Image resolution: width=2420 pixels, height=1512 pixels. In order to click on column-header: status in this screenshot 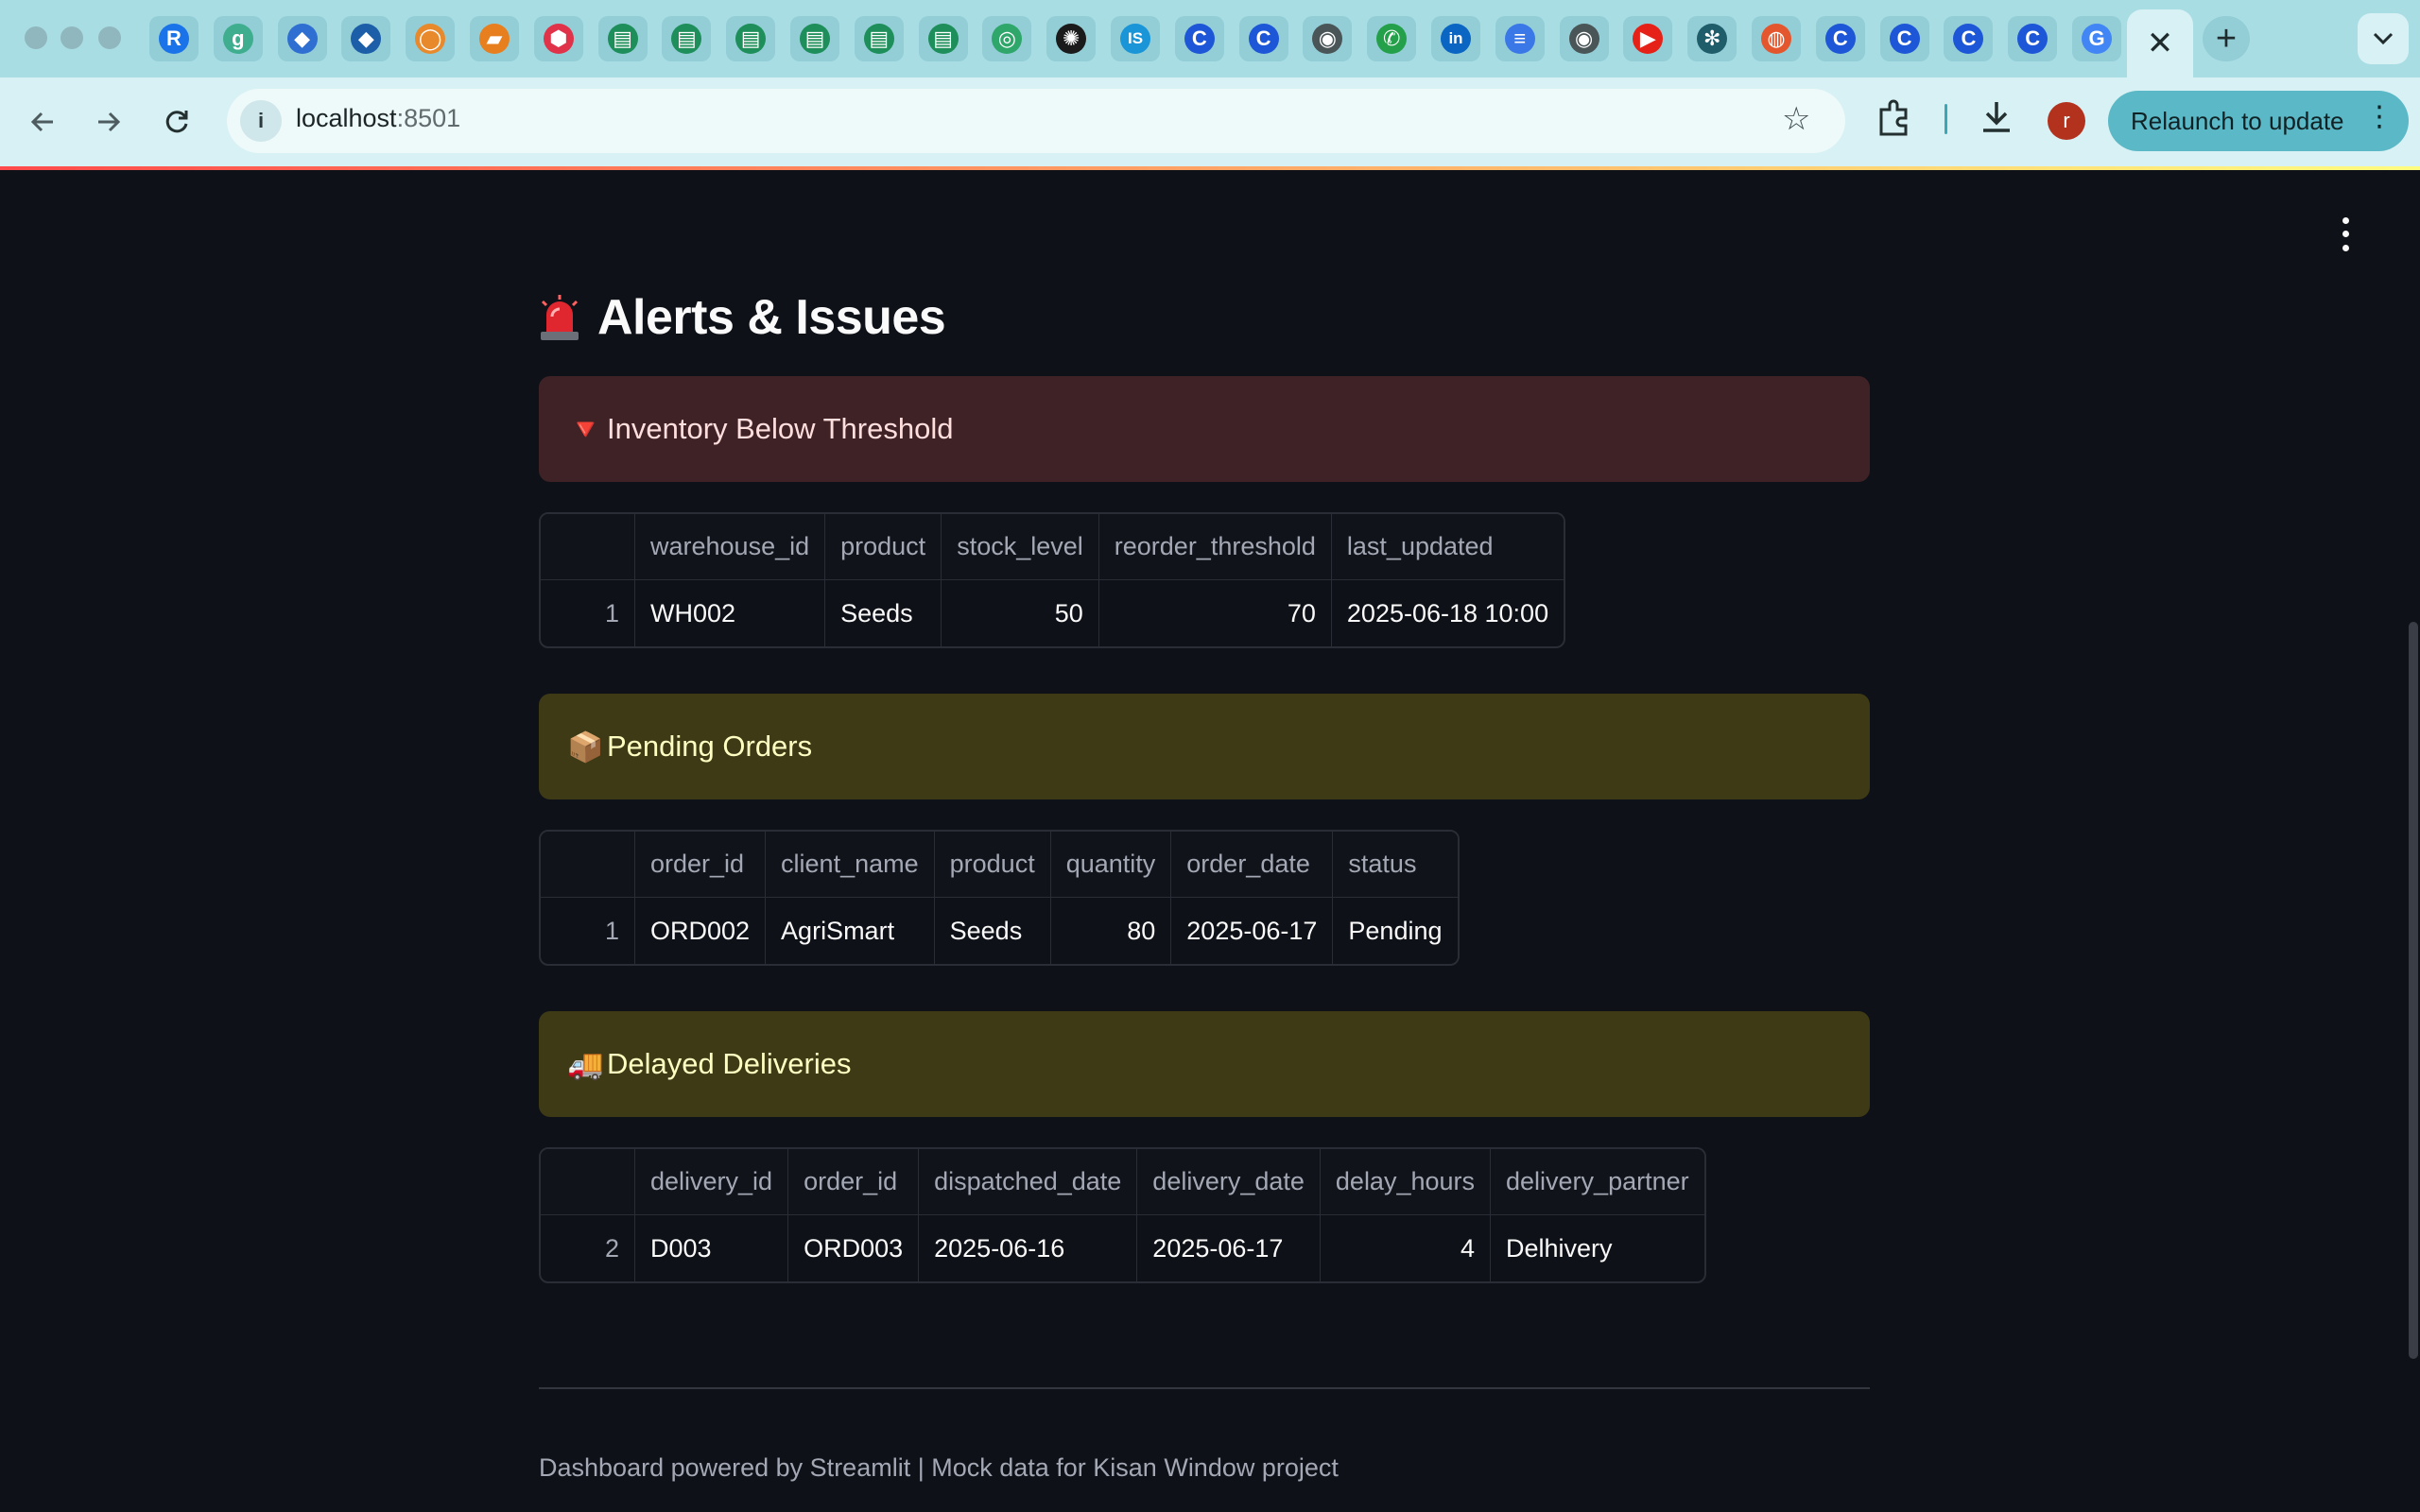, I will do `click(1395, 865)`.